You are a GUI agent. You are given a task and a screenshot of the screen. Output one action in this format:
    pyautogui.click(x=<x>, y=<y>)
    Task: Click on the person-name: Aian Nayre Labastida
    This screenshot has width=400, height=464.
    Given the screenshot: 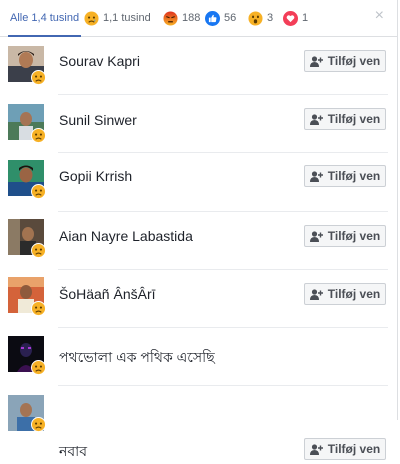 What is the action you would take?
    pyautogui.click(x=126, y=236)
    